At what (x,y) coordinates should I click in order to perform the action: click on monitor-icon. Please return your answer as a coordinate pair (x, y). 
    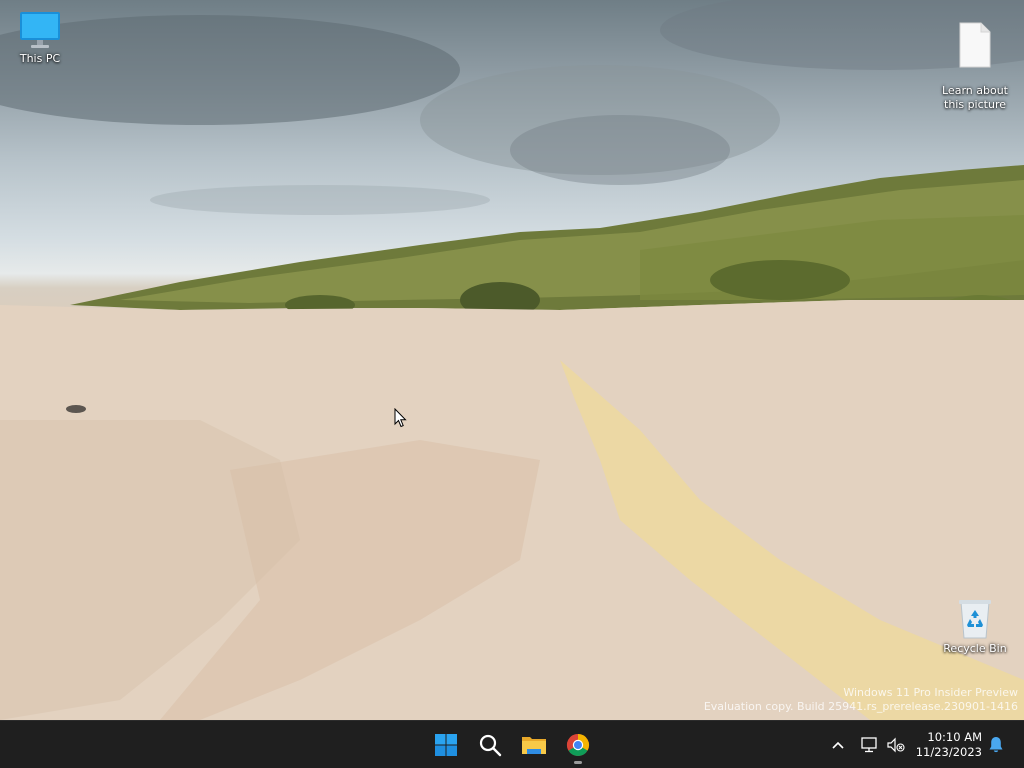
    Looking at the image, I should click on (40, 30).